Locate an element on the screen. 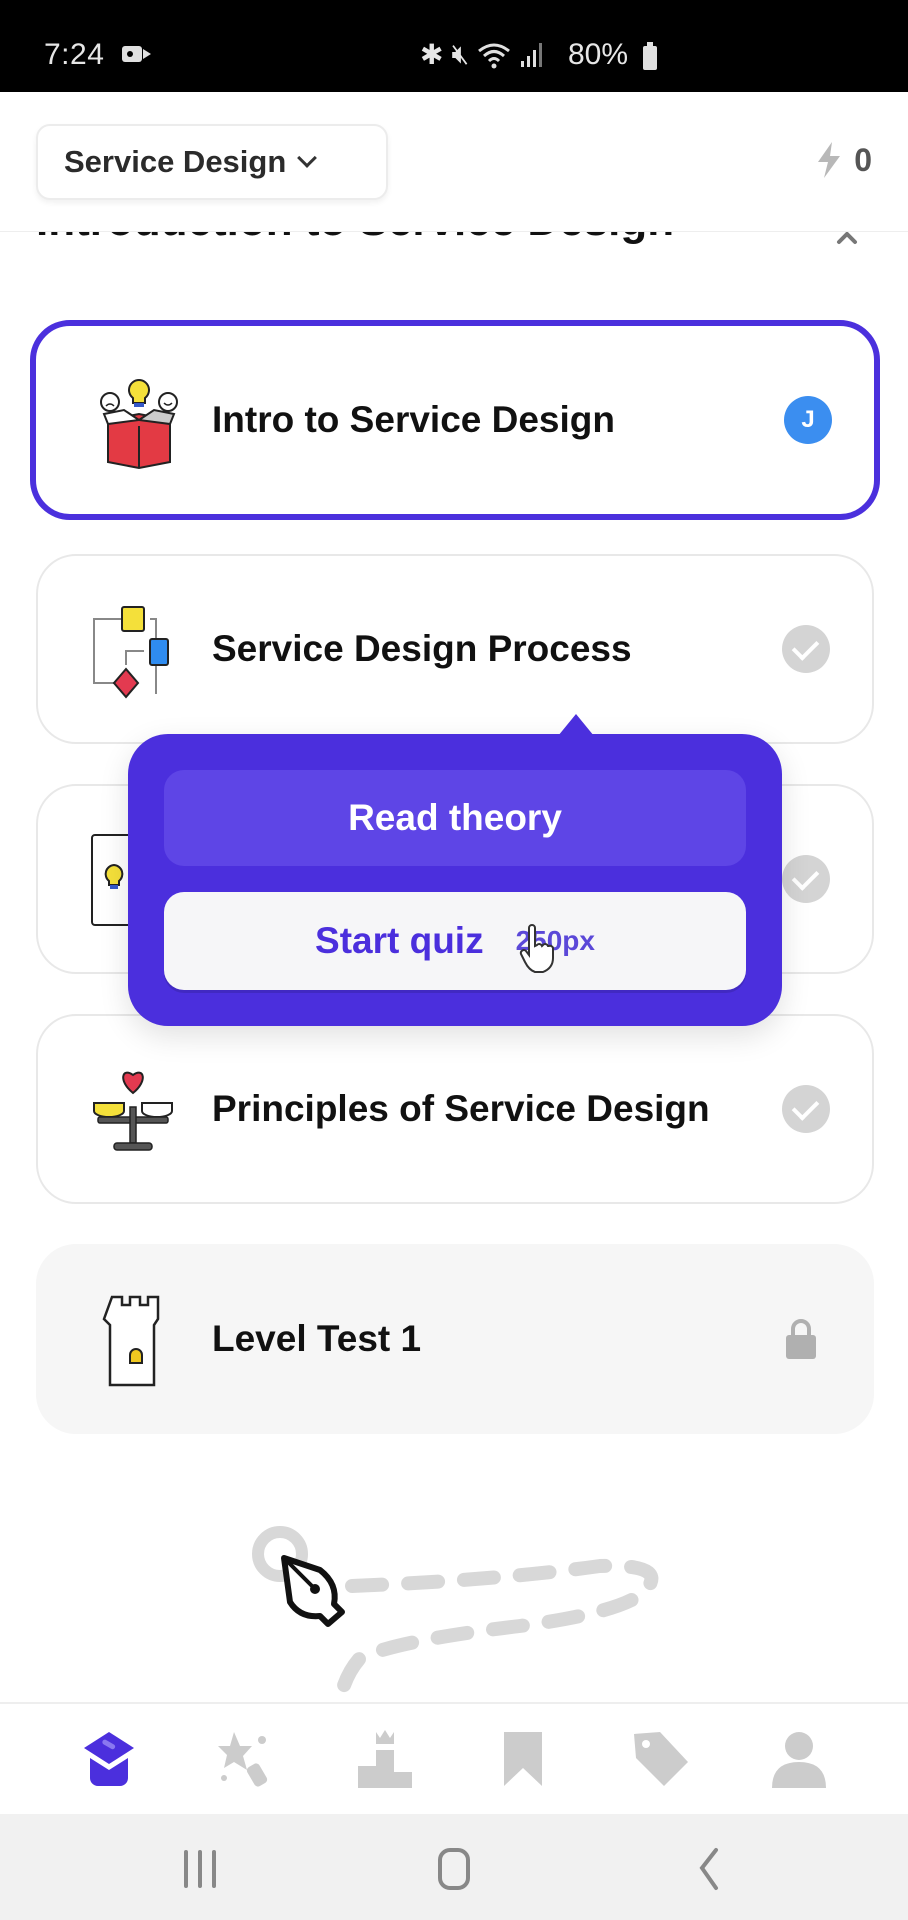 The width and height of the screenshot is (908, 1920). energy-count: 0 is located at coordinates (863, 159).